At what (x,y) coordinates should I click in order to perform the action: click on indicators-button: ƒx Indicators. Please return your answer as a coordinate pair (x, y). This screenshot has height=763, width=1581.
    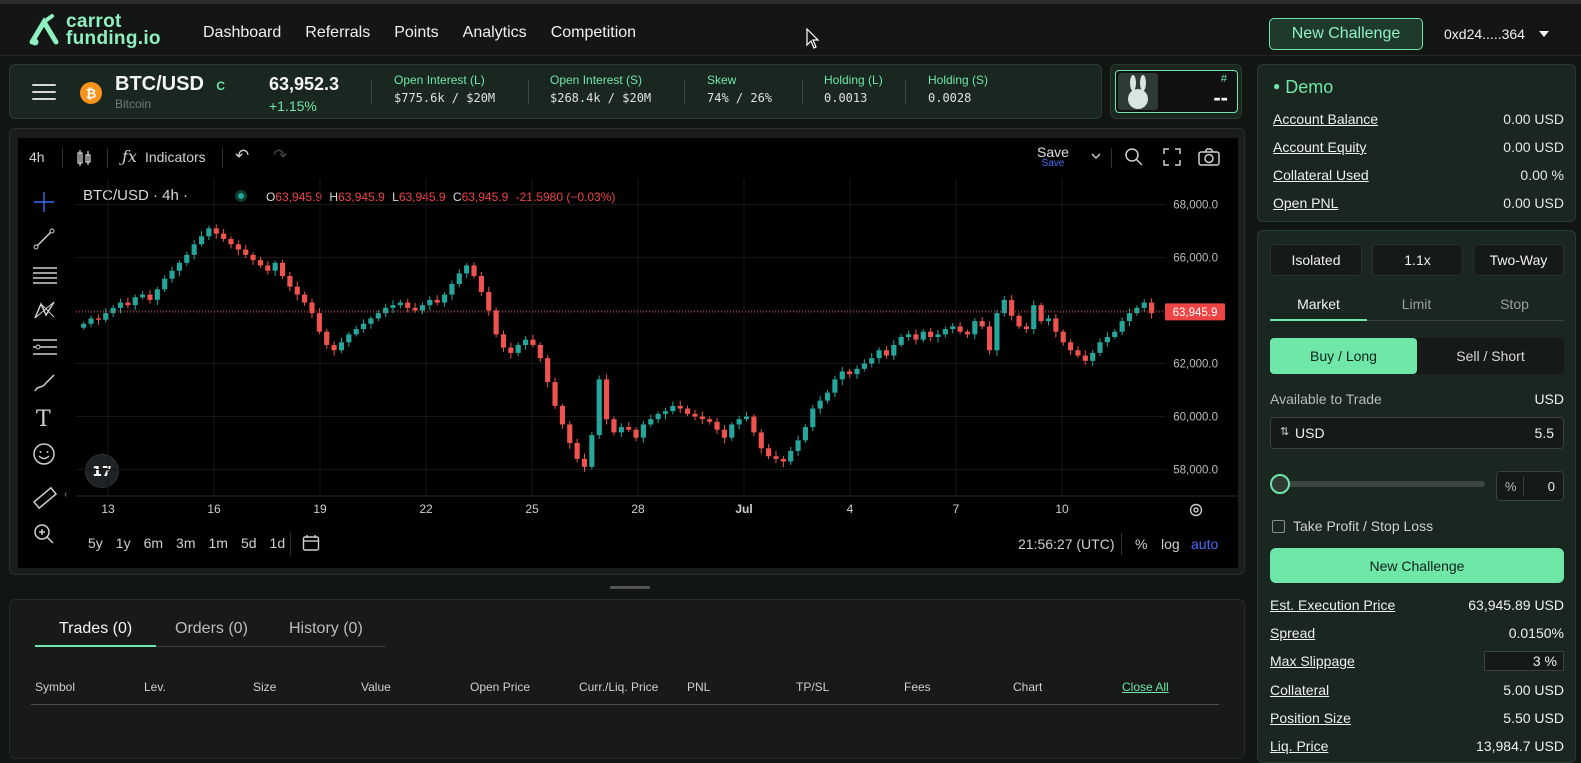
    Looking at the image, I should click on (164, 156).